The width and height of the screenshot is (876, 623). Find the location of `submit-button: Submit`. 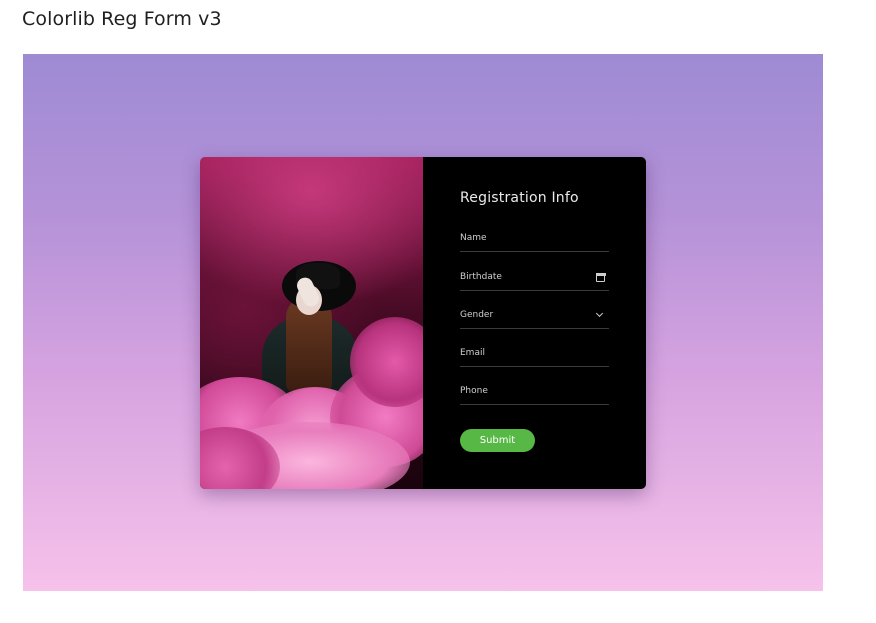

submit-button: Submit is located at coordinates (497, 440).